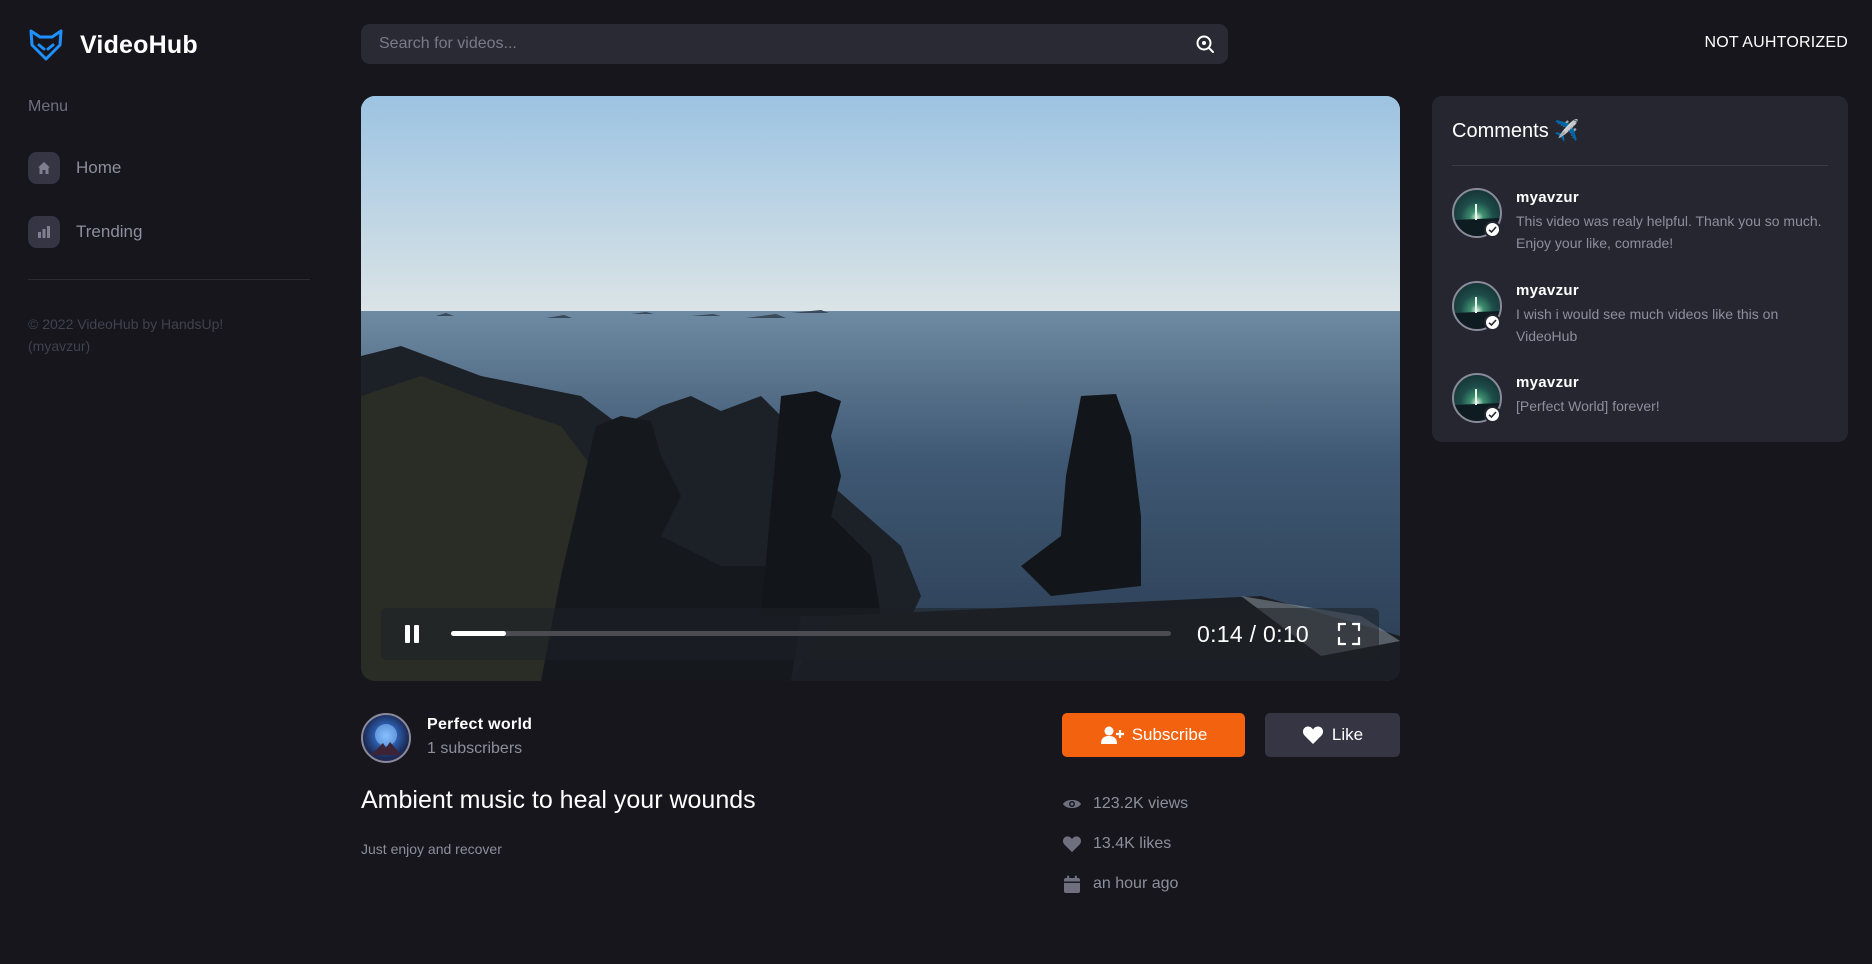 This screenshot has width=1872, height=964. What do you see at coordinates (74, 168) in the screenshot?
I see `sidebar-item-home: Home` at bounding box center [74, 168].